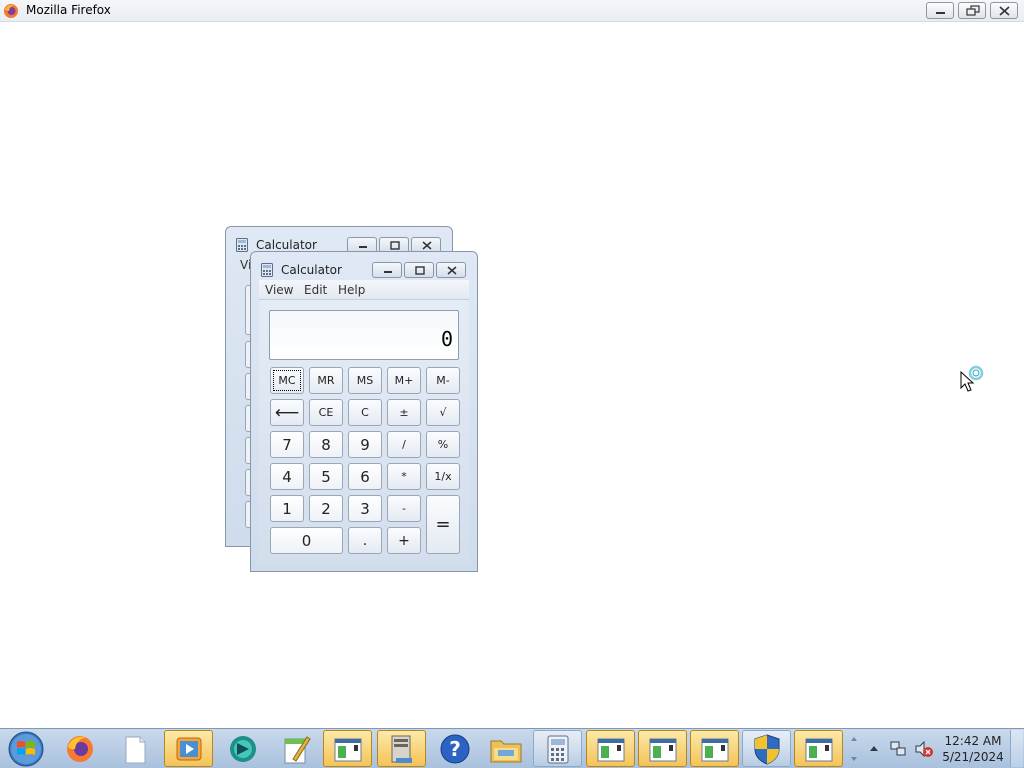 Image resolution: width=1024 pixels, height=768 pixels. I want to click on help-icon: ?, so click(455, 749).